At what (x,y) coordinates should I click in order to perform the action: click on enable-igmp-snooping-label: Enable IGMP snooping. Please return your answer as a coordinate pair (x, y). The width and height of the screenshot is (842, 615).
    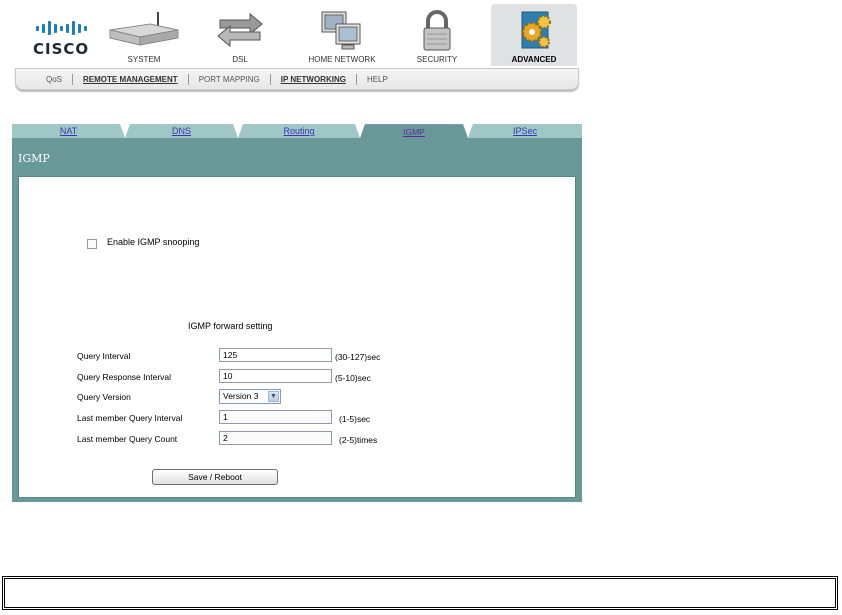
    Looking at the image, I should click on (153, 242).